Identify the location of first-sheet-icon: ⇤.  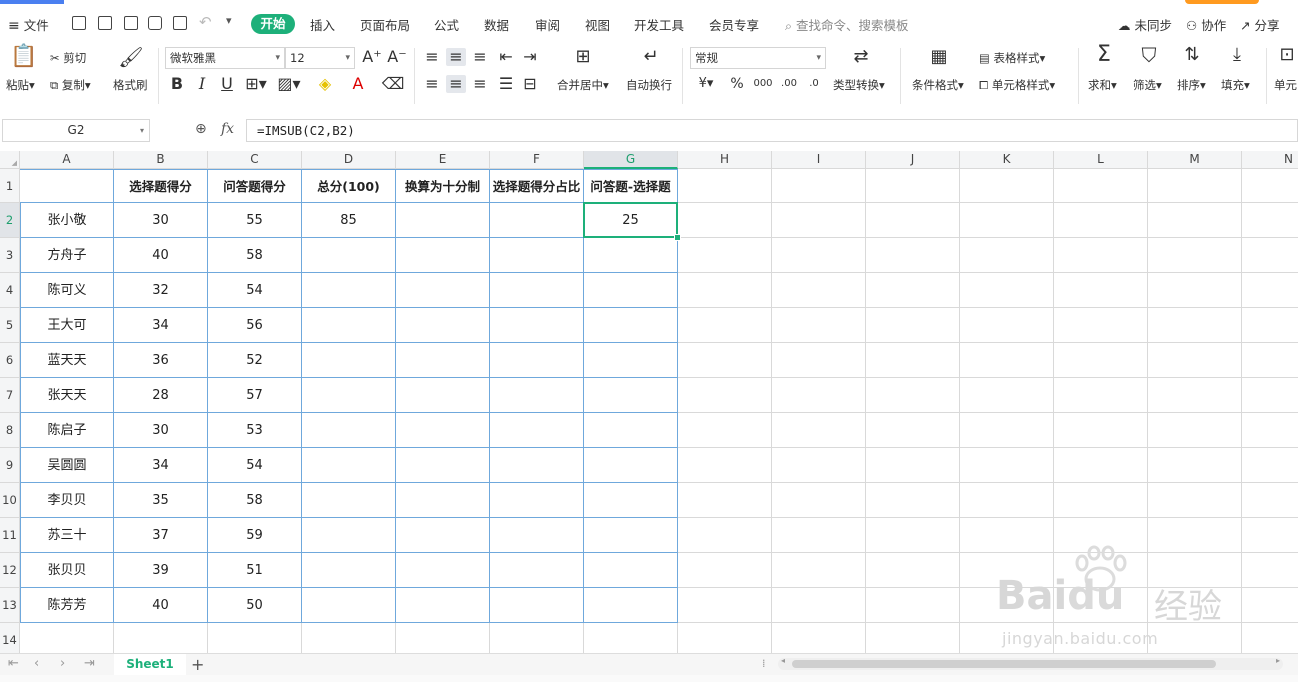
(13, 663).